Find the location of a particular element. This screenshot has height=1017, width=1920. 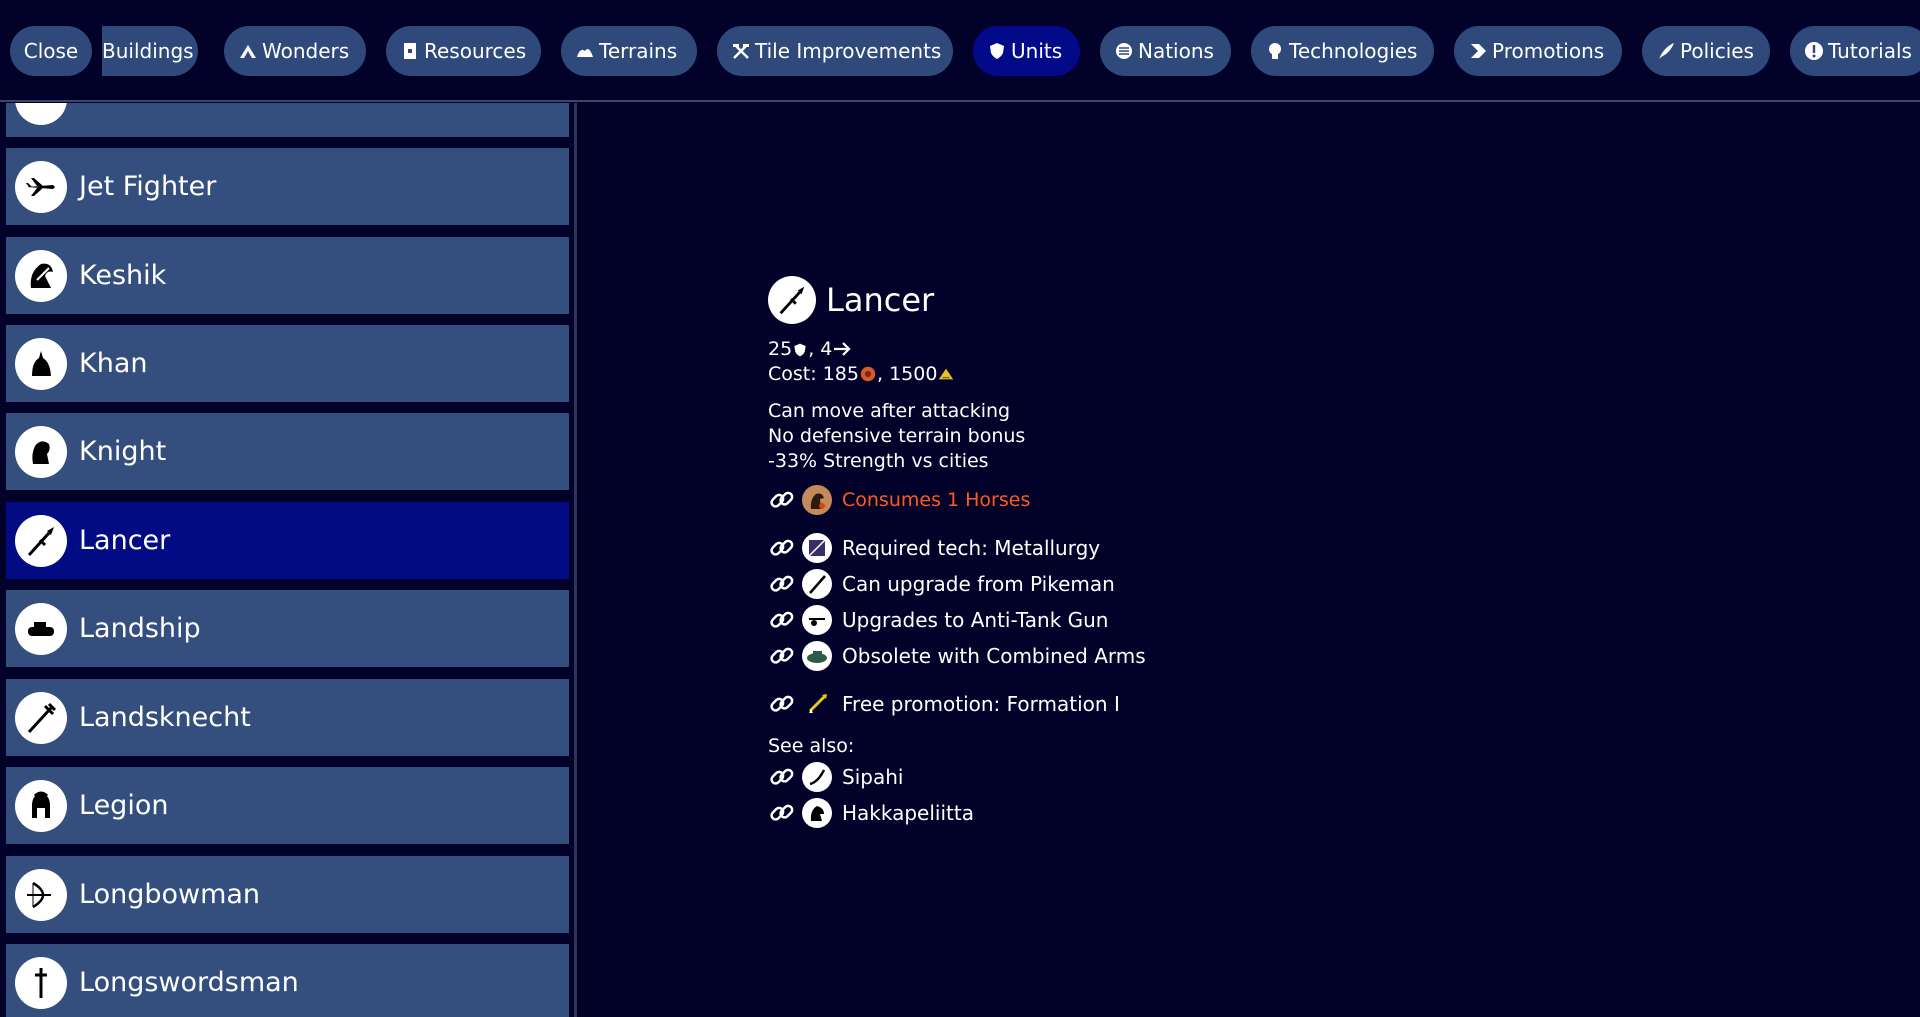

unit-row-landship: Landship is located at coordinates (287, 628).